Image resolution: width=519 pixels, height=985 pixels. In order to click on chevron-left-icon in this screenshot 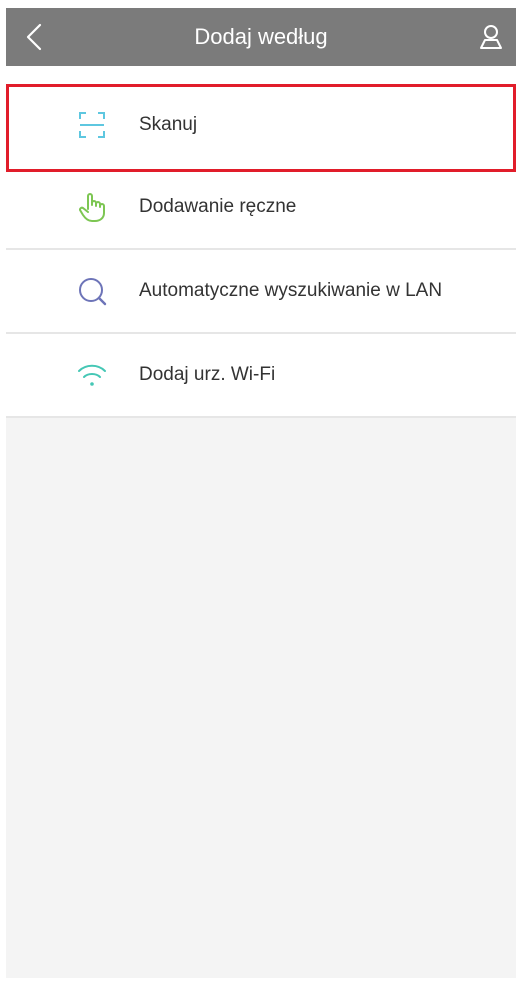, I will do `click(35, 37)`.